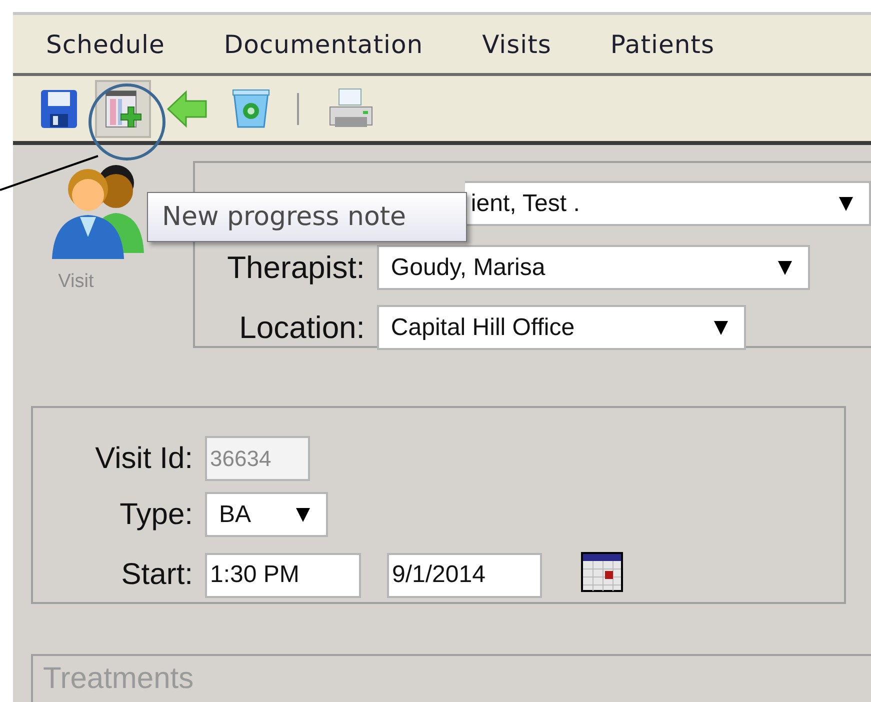 The image size is (871, 702). What do you see at coordinates (295, 268) in the screenshot?
I see `field-label: Therapist:` at bounding box center [295, 268].